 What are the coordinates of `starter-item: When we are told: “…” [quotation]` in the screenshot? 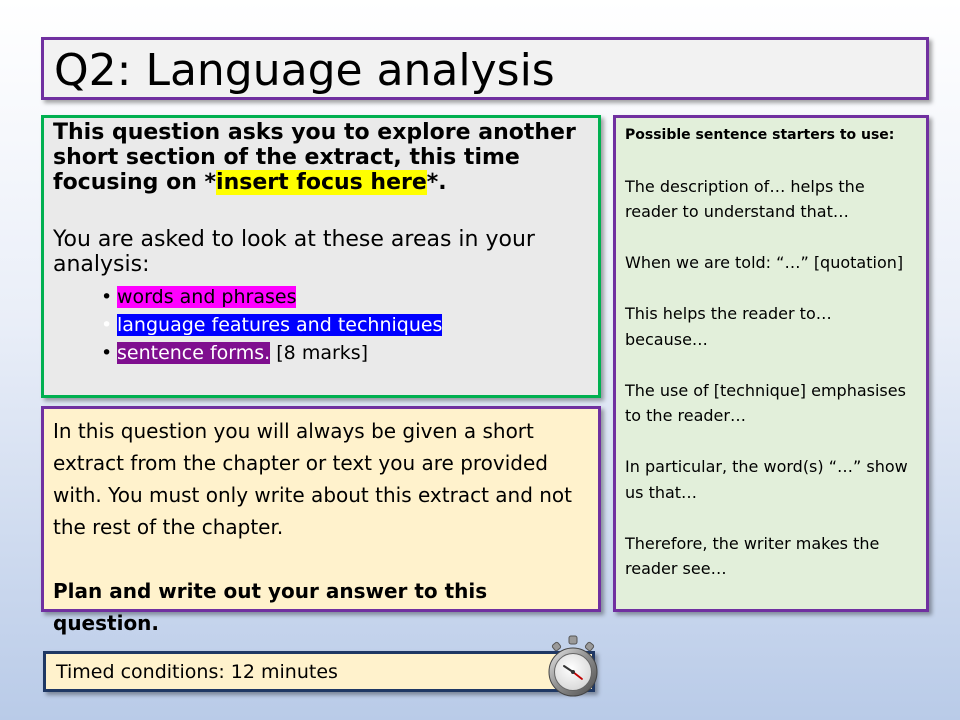 It's located at (764, 262).